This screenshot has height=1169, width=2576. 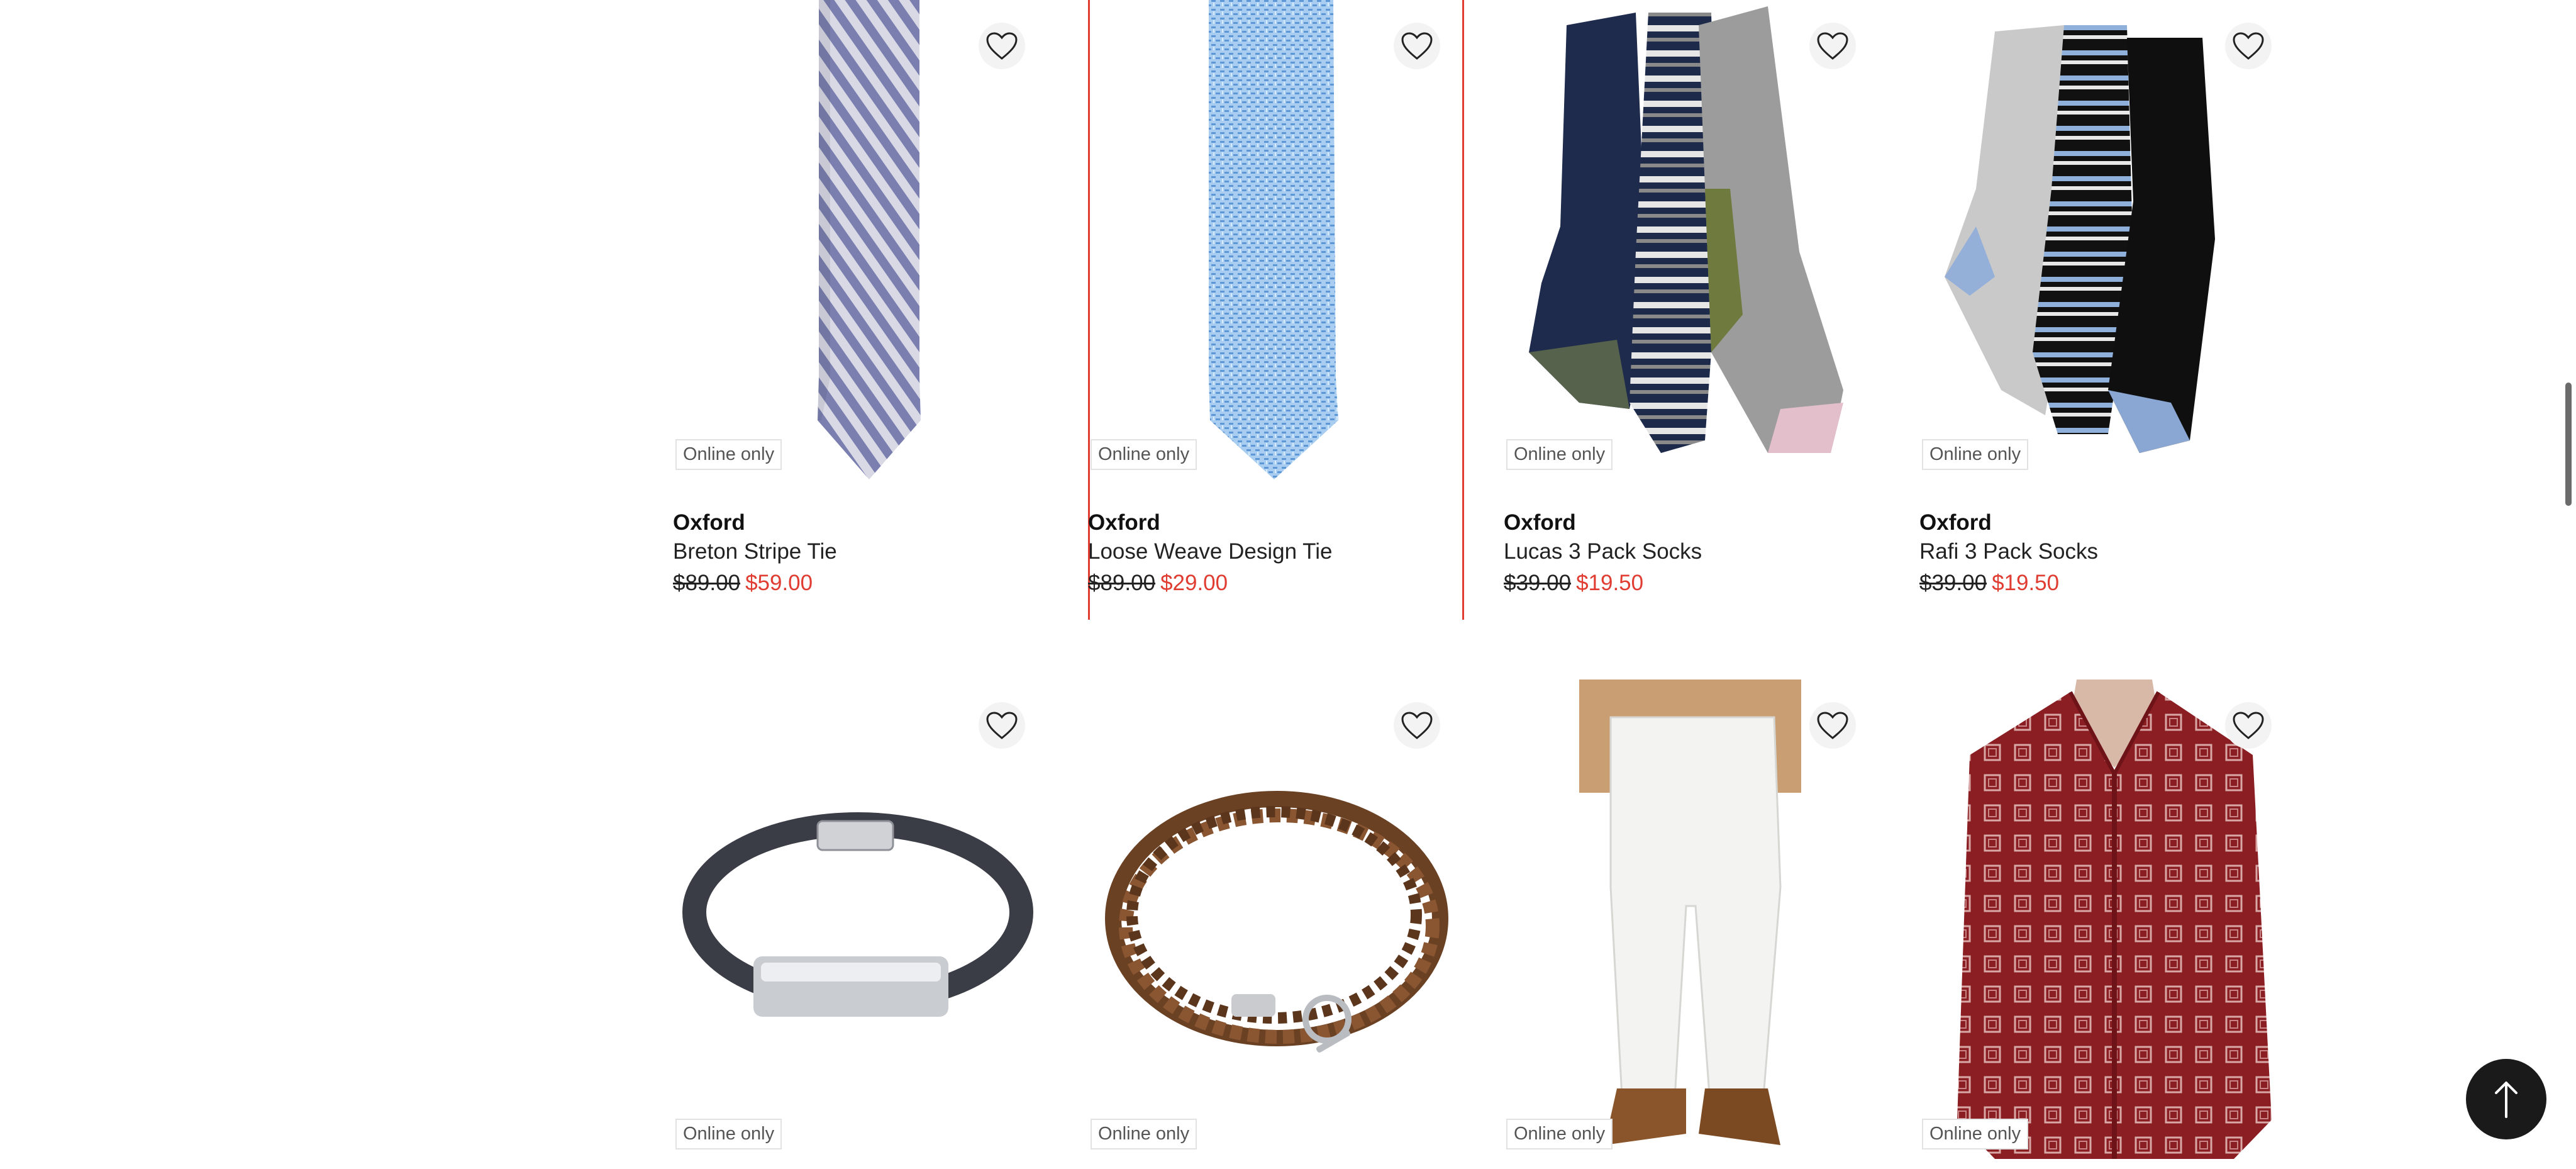 I want to click on product-image-socks-lucas, so click(x=1692, y=242).